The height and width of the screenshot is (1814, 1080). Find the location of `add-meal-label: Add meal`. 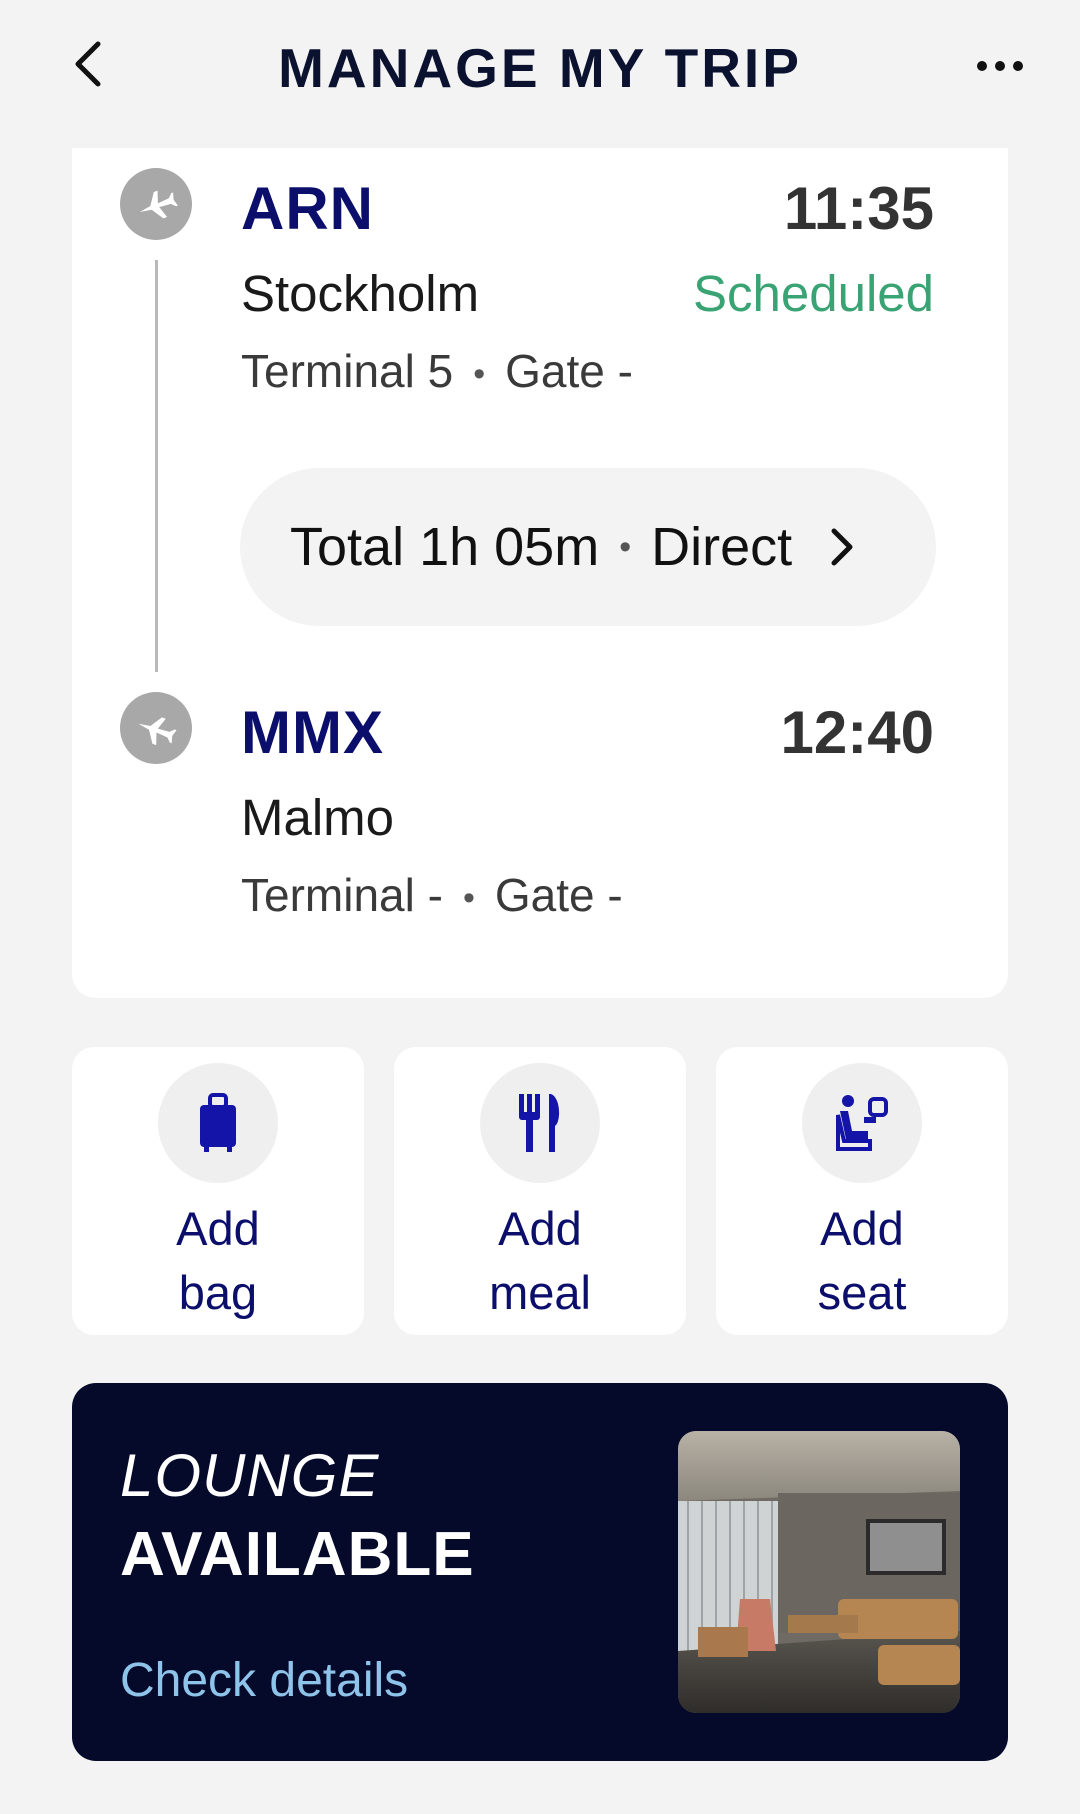

add-meal-label: Add meal is located at coordinates (540, 1260).